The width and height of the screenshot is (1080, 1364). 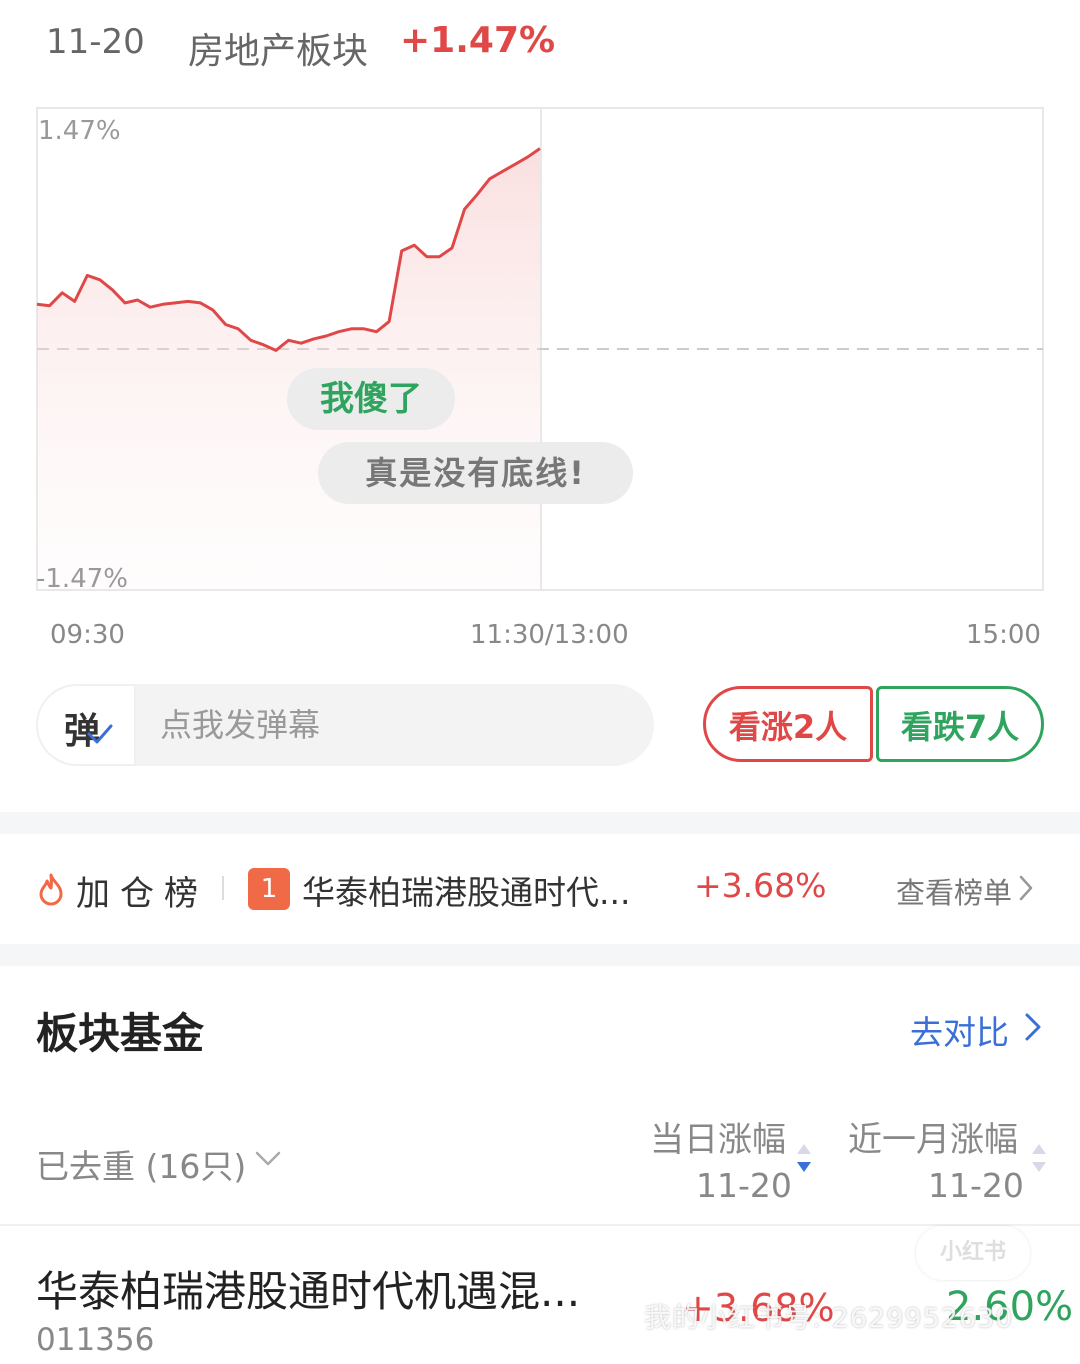 I want to click on x-tick-midday: 11:30/13:00, so click(x=549, y=635).